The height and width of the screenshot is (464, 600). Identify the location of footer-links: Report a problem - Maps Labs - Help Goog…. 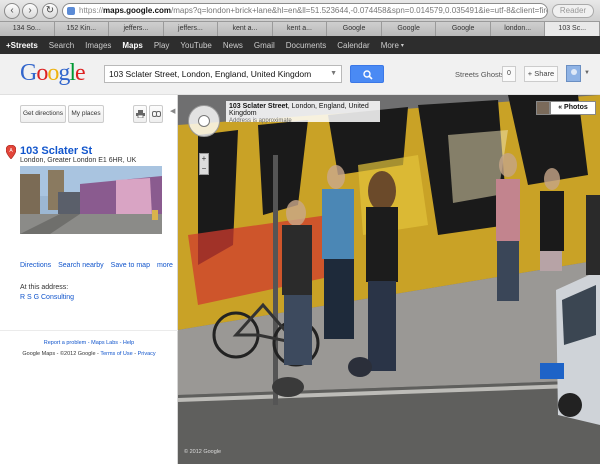
(89, 349).